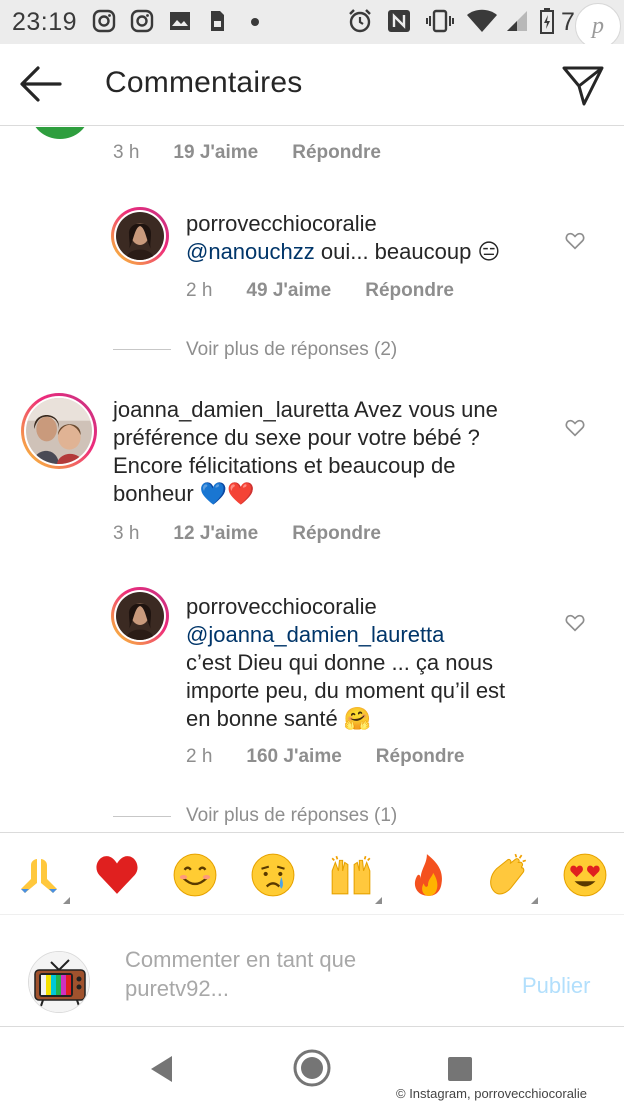  Describe the element at coordinates (312, 1068) in the screenshot. I see `nav-home-icon` at that location.